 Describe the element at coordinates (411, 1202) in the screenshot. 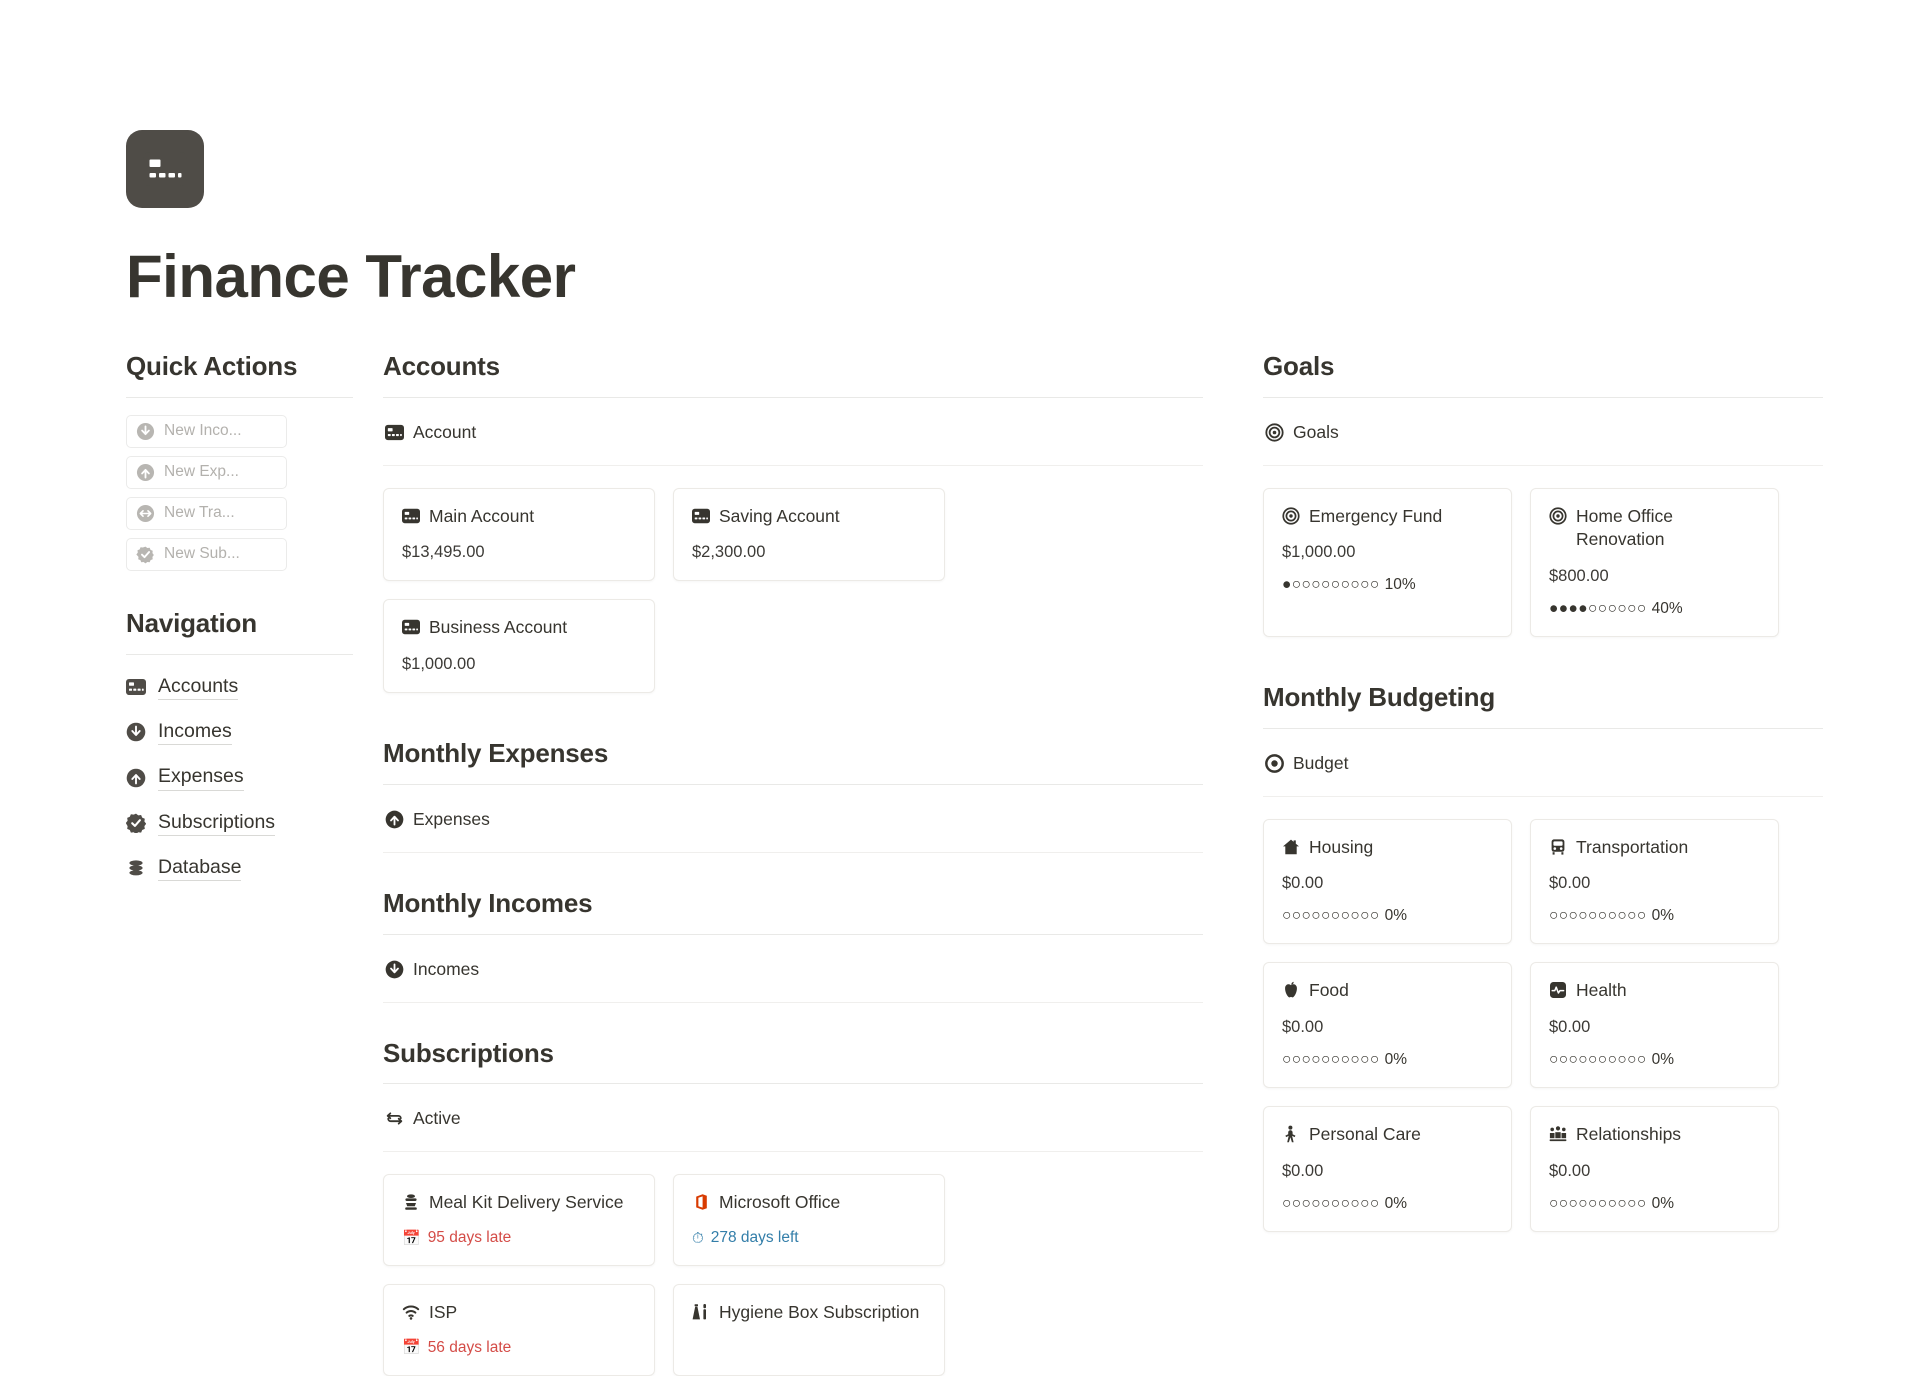

I see `meal-kit-icon` at that location.